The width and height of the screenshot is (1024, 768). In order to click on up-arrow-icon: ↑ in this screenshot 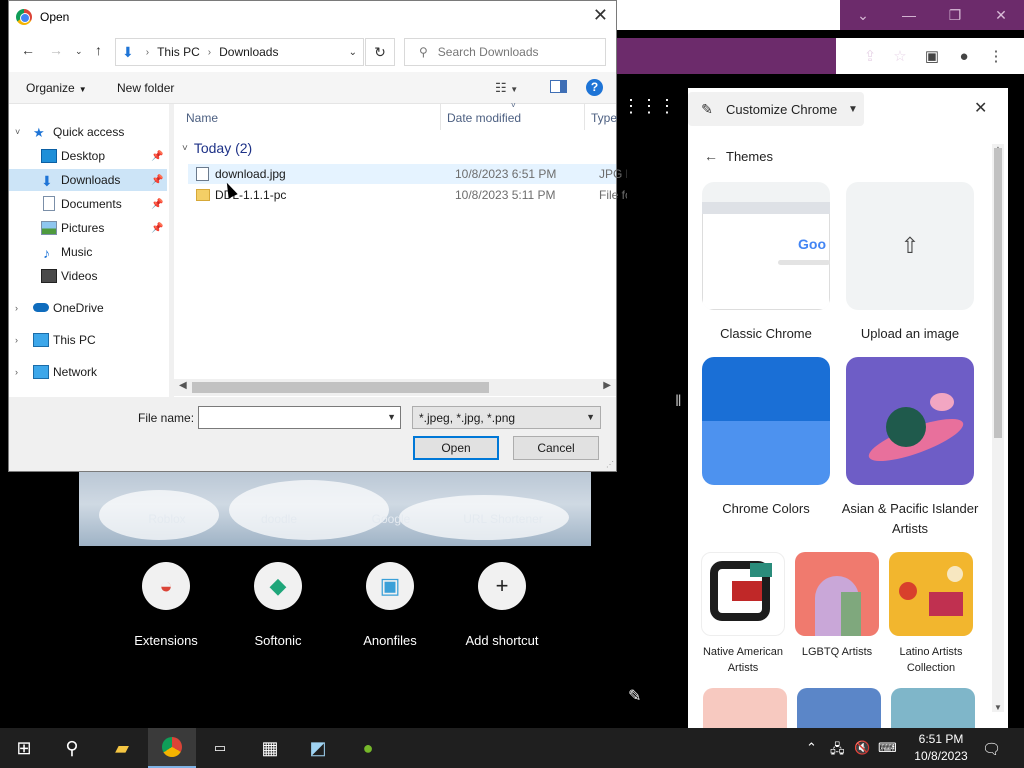, I will do `click(98, 50)`.